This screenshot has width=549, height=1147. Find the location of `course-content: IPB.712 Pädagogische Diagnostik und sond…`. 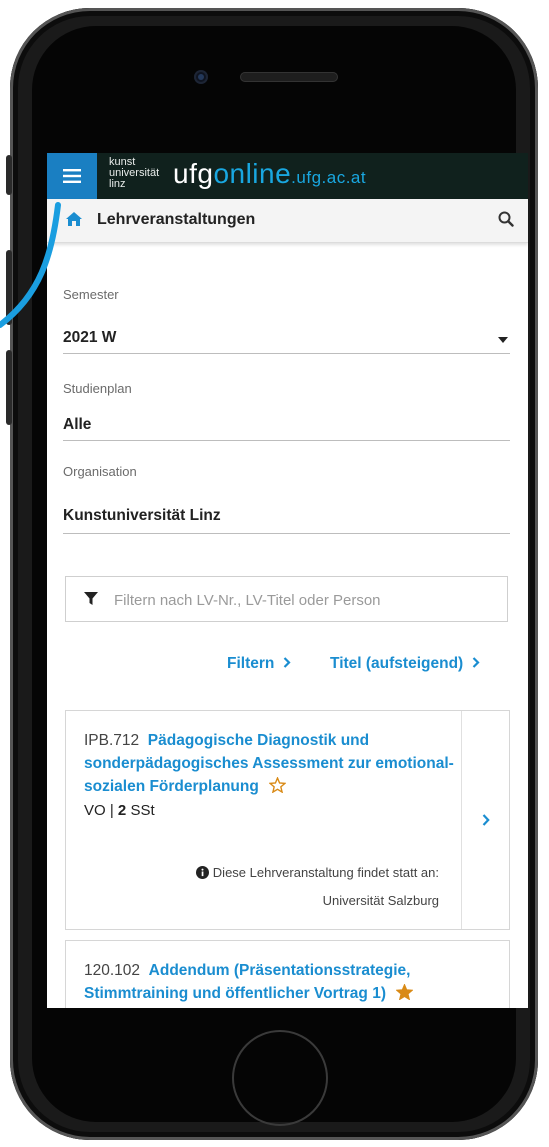

course-content: IPB.712 Pädagogische Diagnostik und sond… is located at coordinates (263, 765).